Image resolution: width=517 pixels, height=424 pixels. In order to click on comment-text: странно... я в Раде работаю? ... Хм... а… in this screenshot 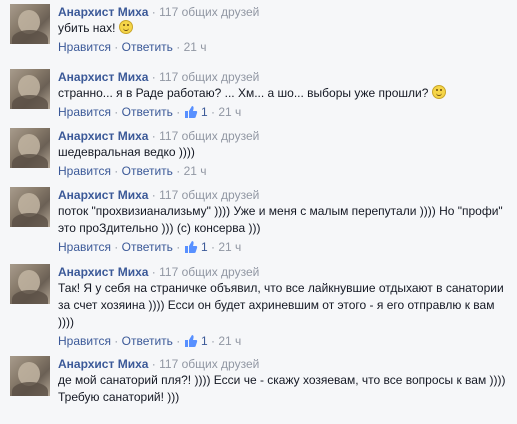, I will do `click(243, 93)`.